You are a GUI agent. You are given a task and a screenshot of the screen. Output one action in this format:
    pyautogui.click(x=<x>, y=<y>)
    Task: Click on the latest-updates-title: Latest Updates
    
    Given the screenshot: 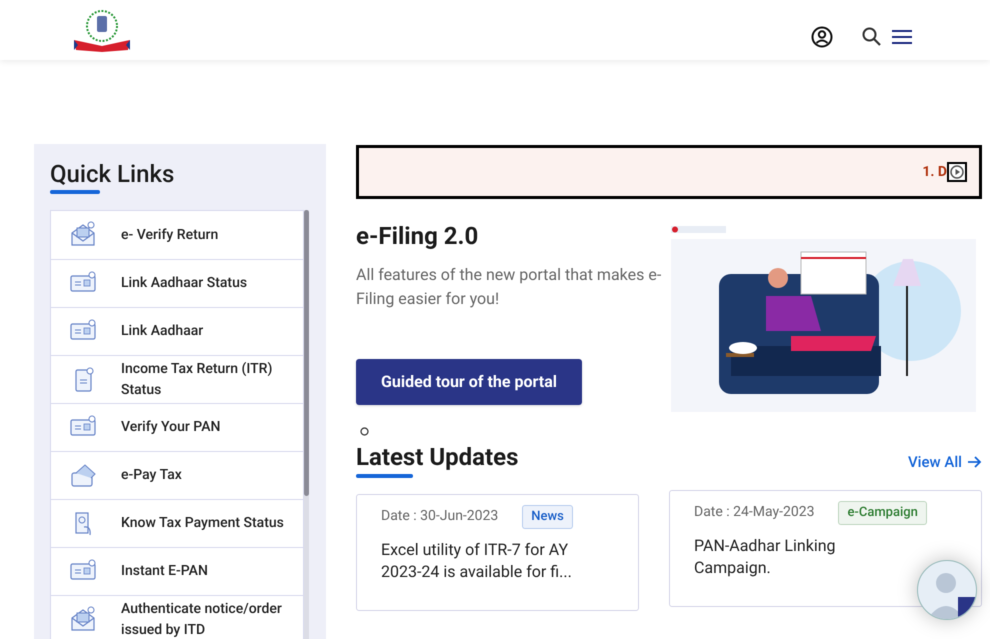 What is the action you would take?
    pyautogui.click(x=437, y=457)
    